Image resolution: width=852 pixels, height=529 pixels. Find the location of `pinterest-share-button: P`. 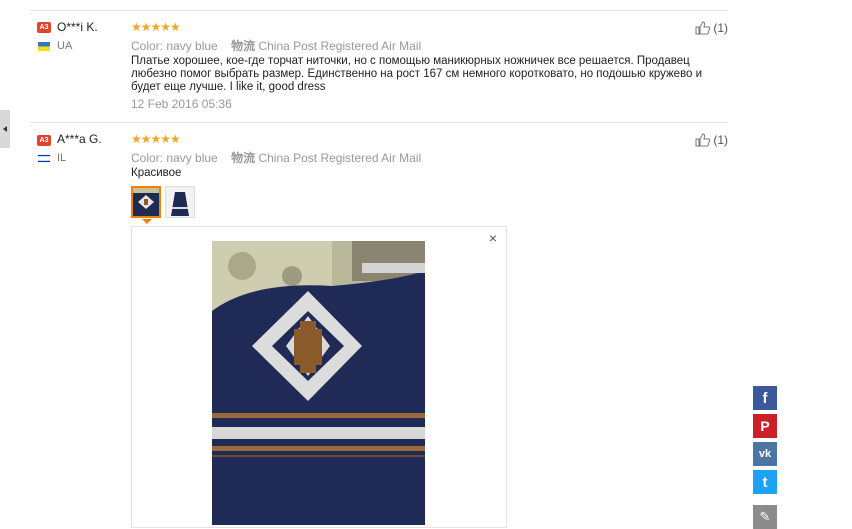

pinterest-share-button: P is located at coordinates (765, 426).